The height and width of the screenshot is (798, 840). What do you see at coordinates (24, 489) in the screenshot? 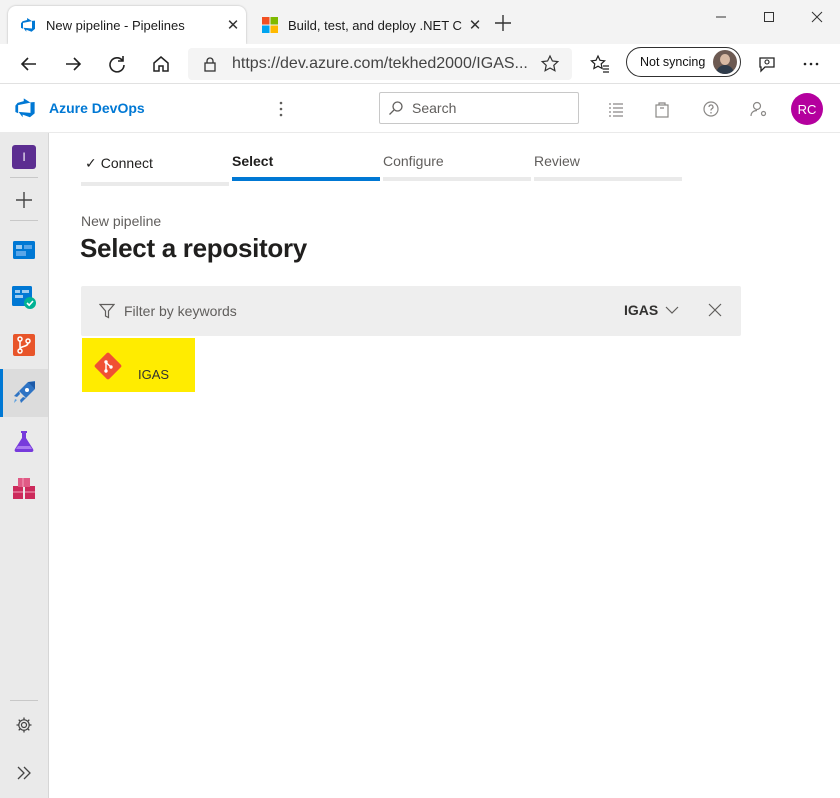
I see `artifacts-icon` at bounding box center [24, 489].